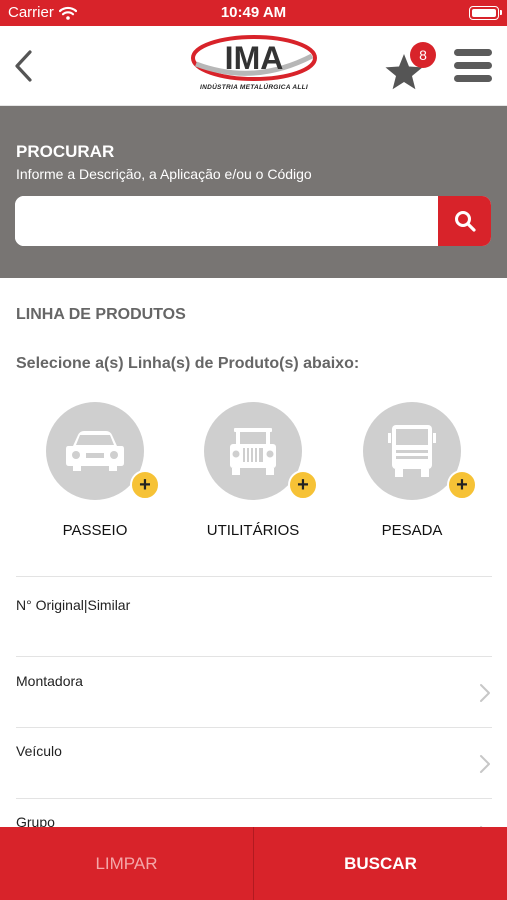  What do you see at coordinates (412, 530) in the screenshot?
I see `product-line-label: PESADA` at bounding box center [412, 530].